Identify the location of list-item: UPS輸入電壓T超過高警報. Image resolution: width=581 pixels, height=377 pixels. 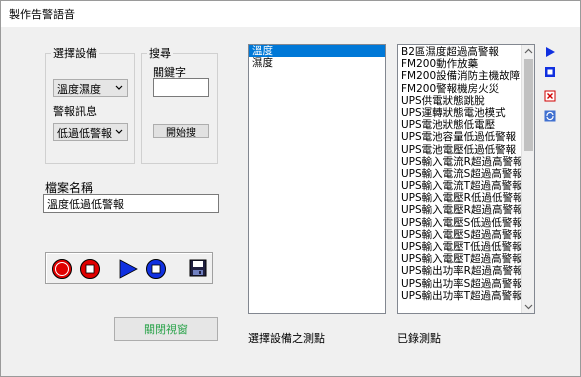
(466, 259).